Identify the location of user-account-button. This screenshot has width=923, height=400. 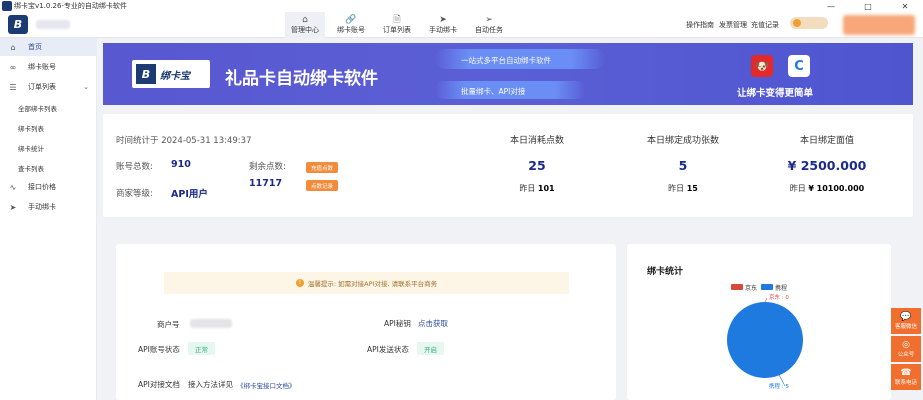
(879, 25).